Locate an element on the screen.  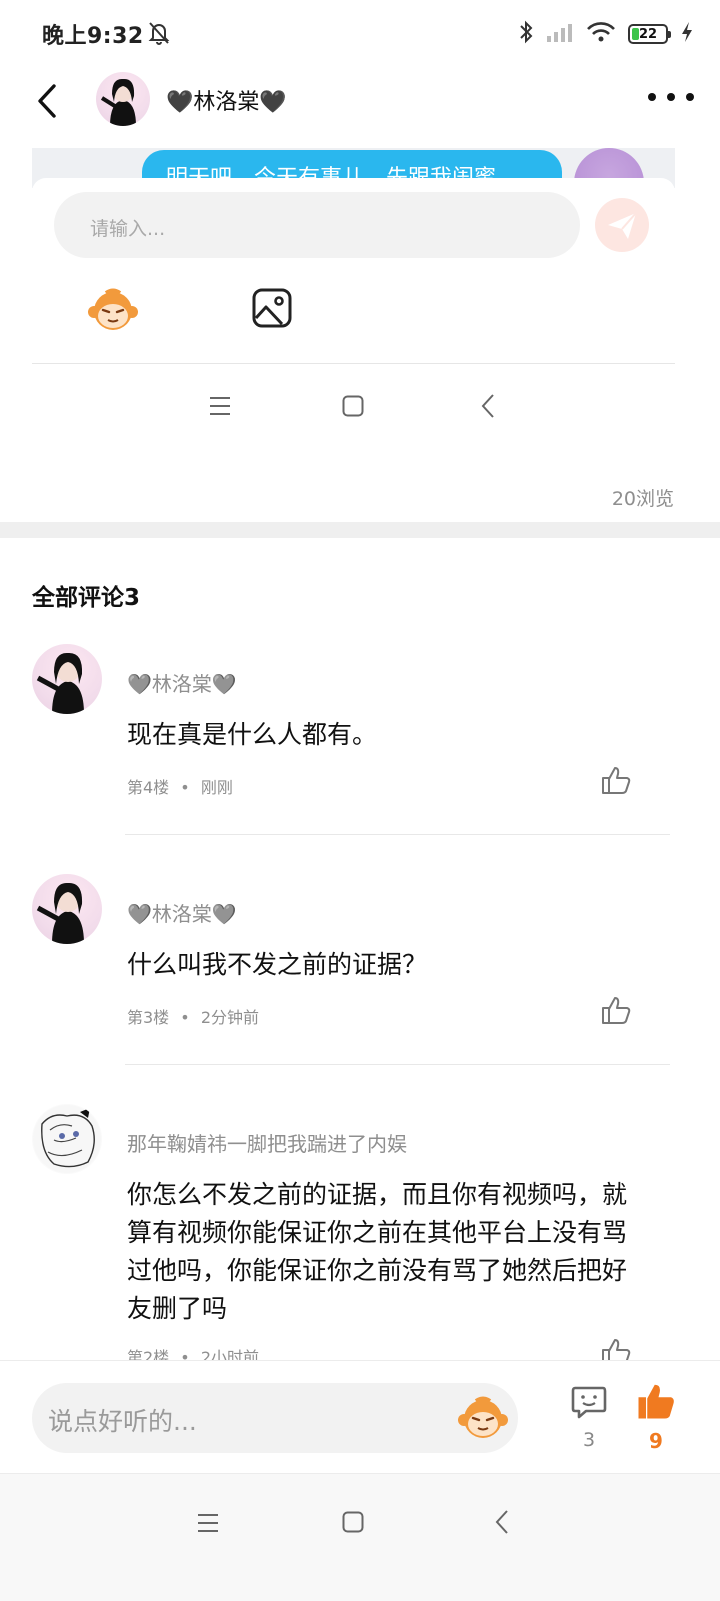
comment-floor: 第4楼 is located at coordinates (148, 787).